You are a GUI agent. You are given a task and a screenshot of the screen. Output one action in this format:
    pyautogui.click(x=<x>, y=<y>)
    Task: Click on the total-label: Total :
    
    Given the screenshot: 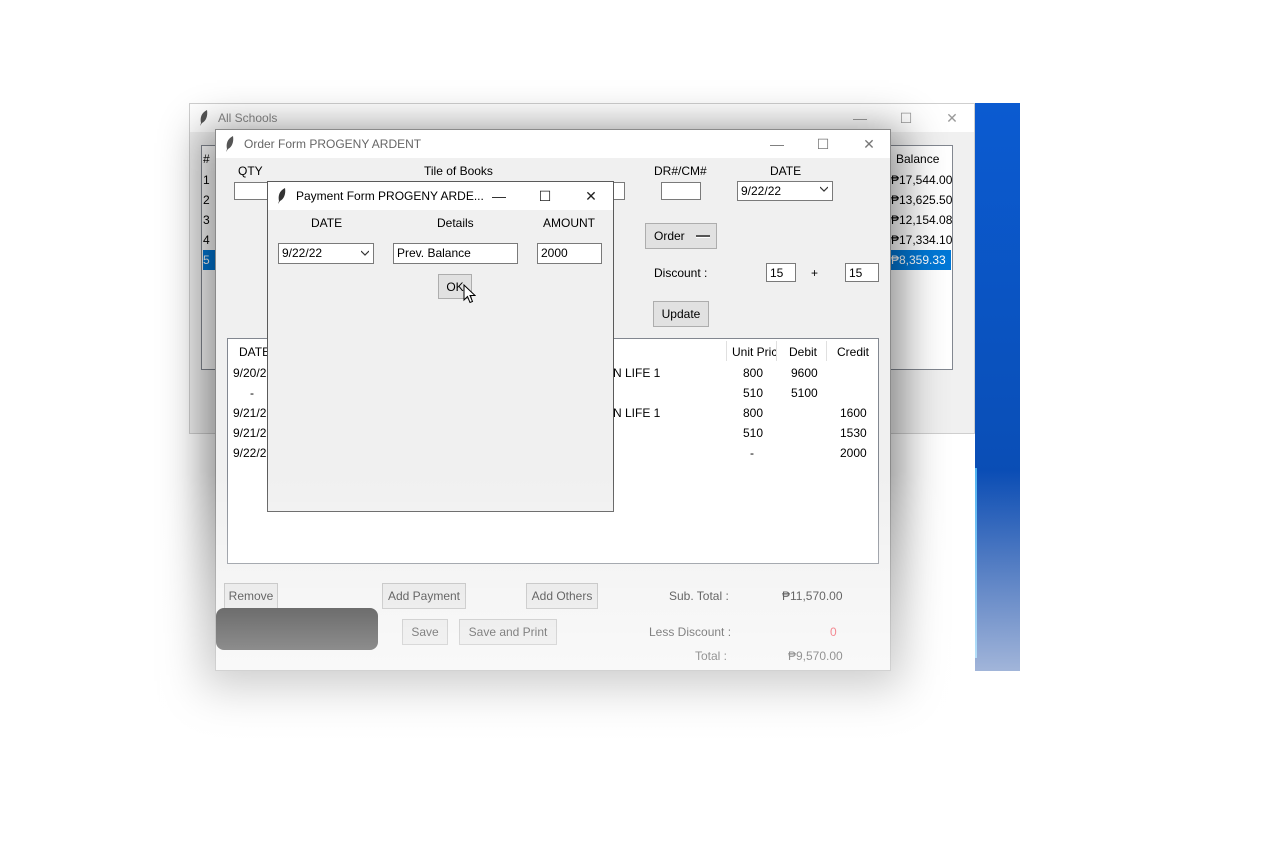 What is the action you would take?
    pyautogui.click(x=711, y=656)
    